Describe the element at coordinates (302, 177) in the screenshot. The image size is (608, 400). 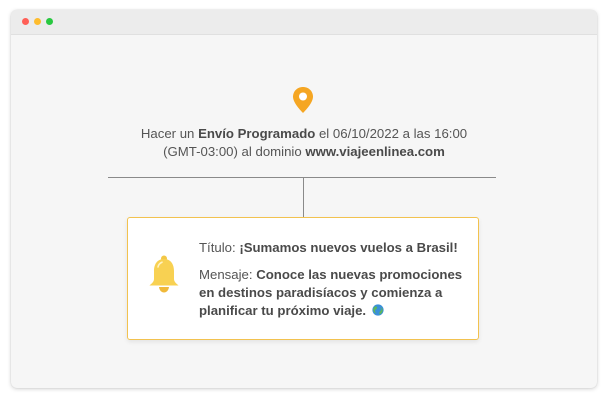
I see `connector-horizontal-line` at that location.